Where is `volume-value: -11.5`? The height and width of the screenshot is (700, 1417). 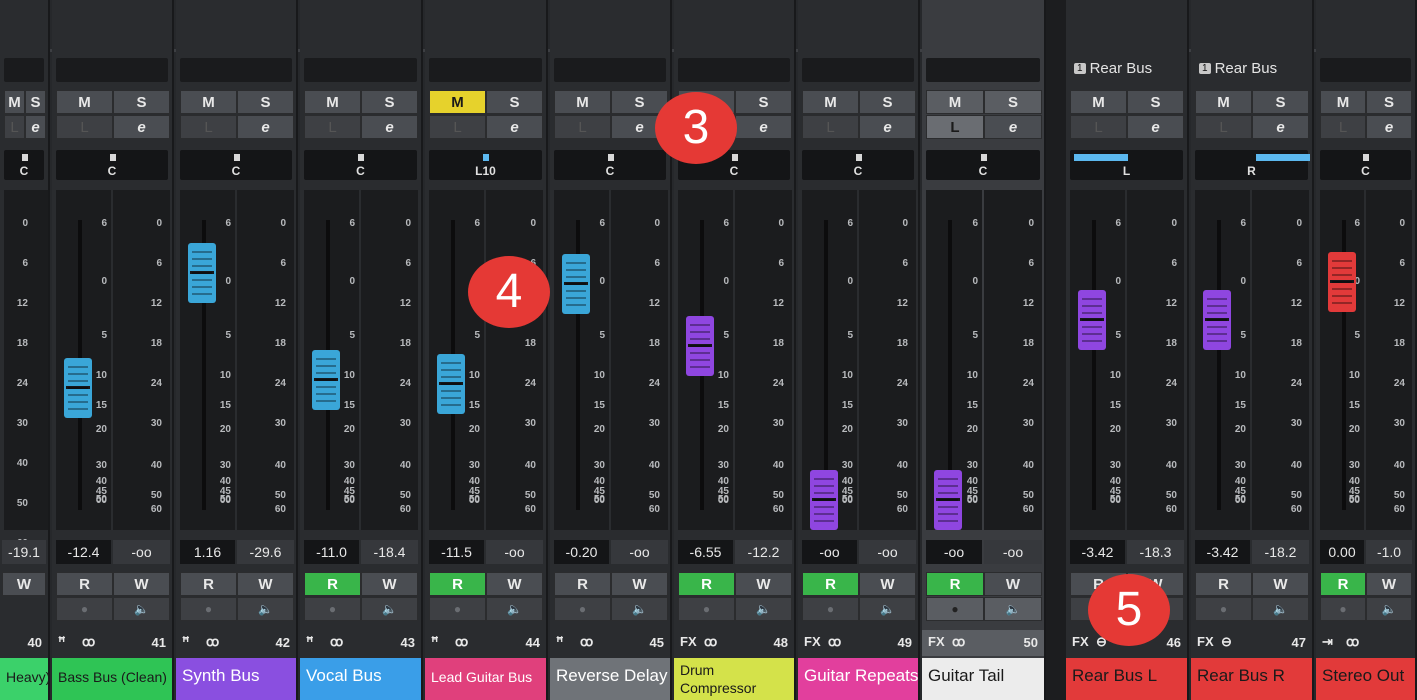 volume-value: -11.5 is located at coordinates (456, 552).